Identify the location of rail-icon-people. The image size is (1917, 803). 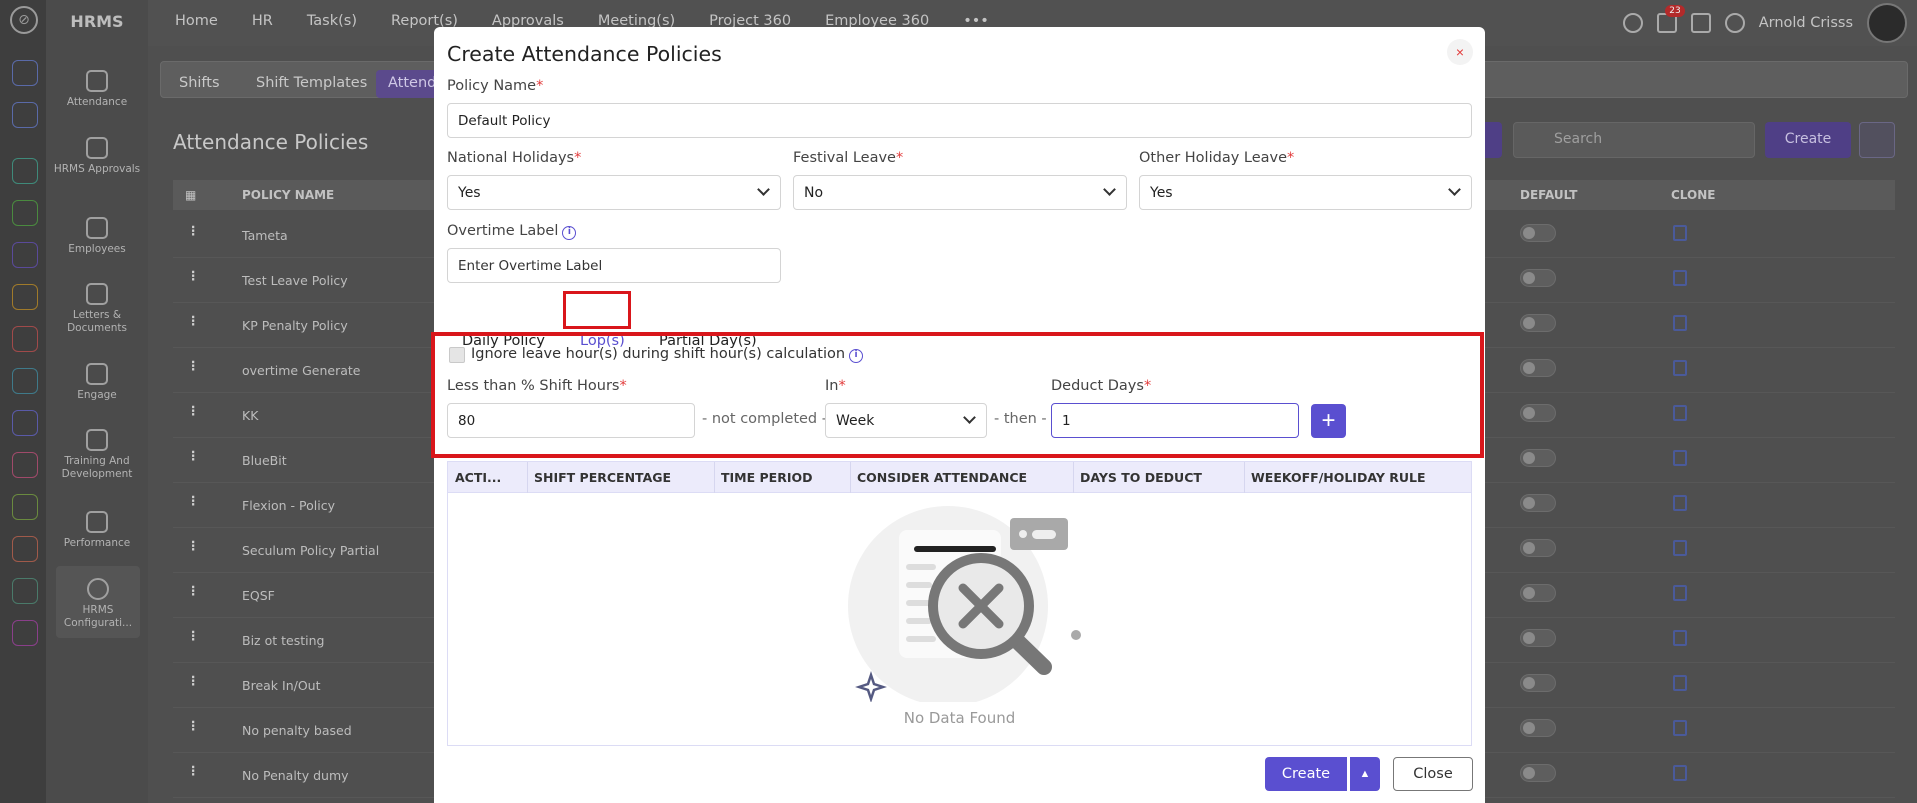
(25, 297).